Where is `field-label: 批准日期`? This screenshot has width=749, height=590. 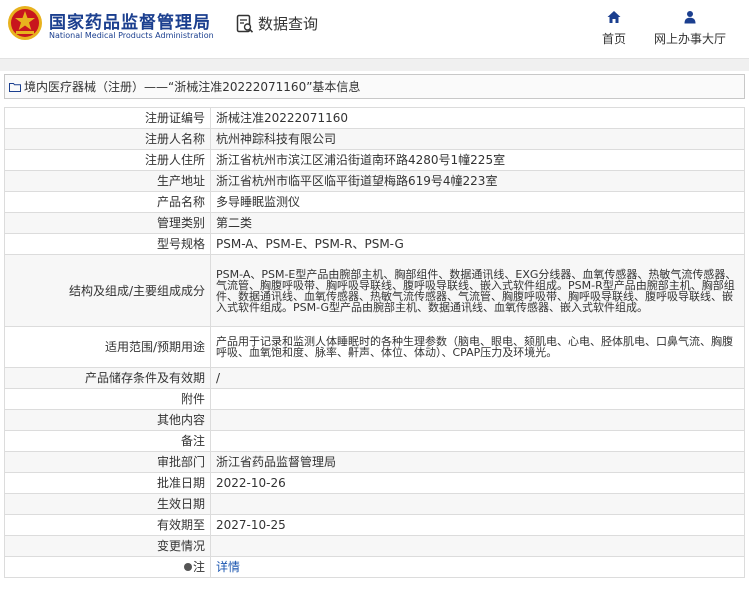 field-label: 批准日期 is located at coordinates (107, 483).